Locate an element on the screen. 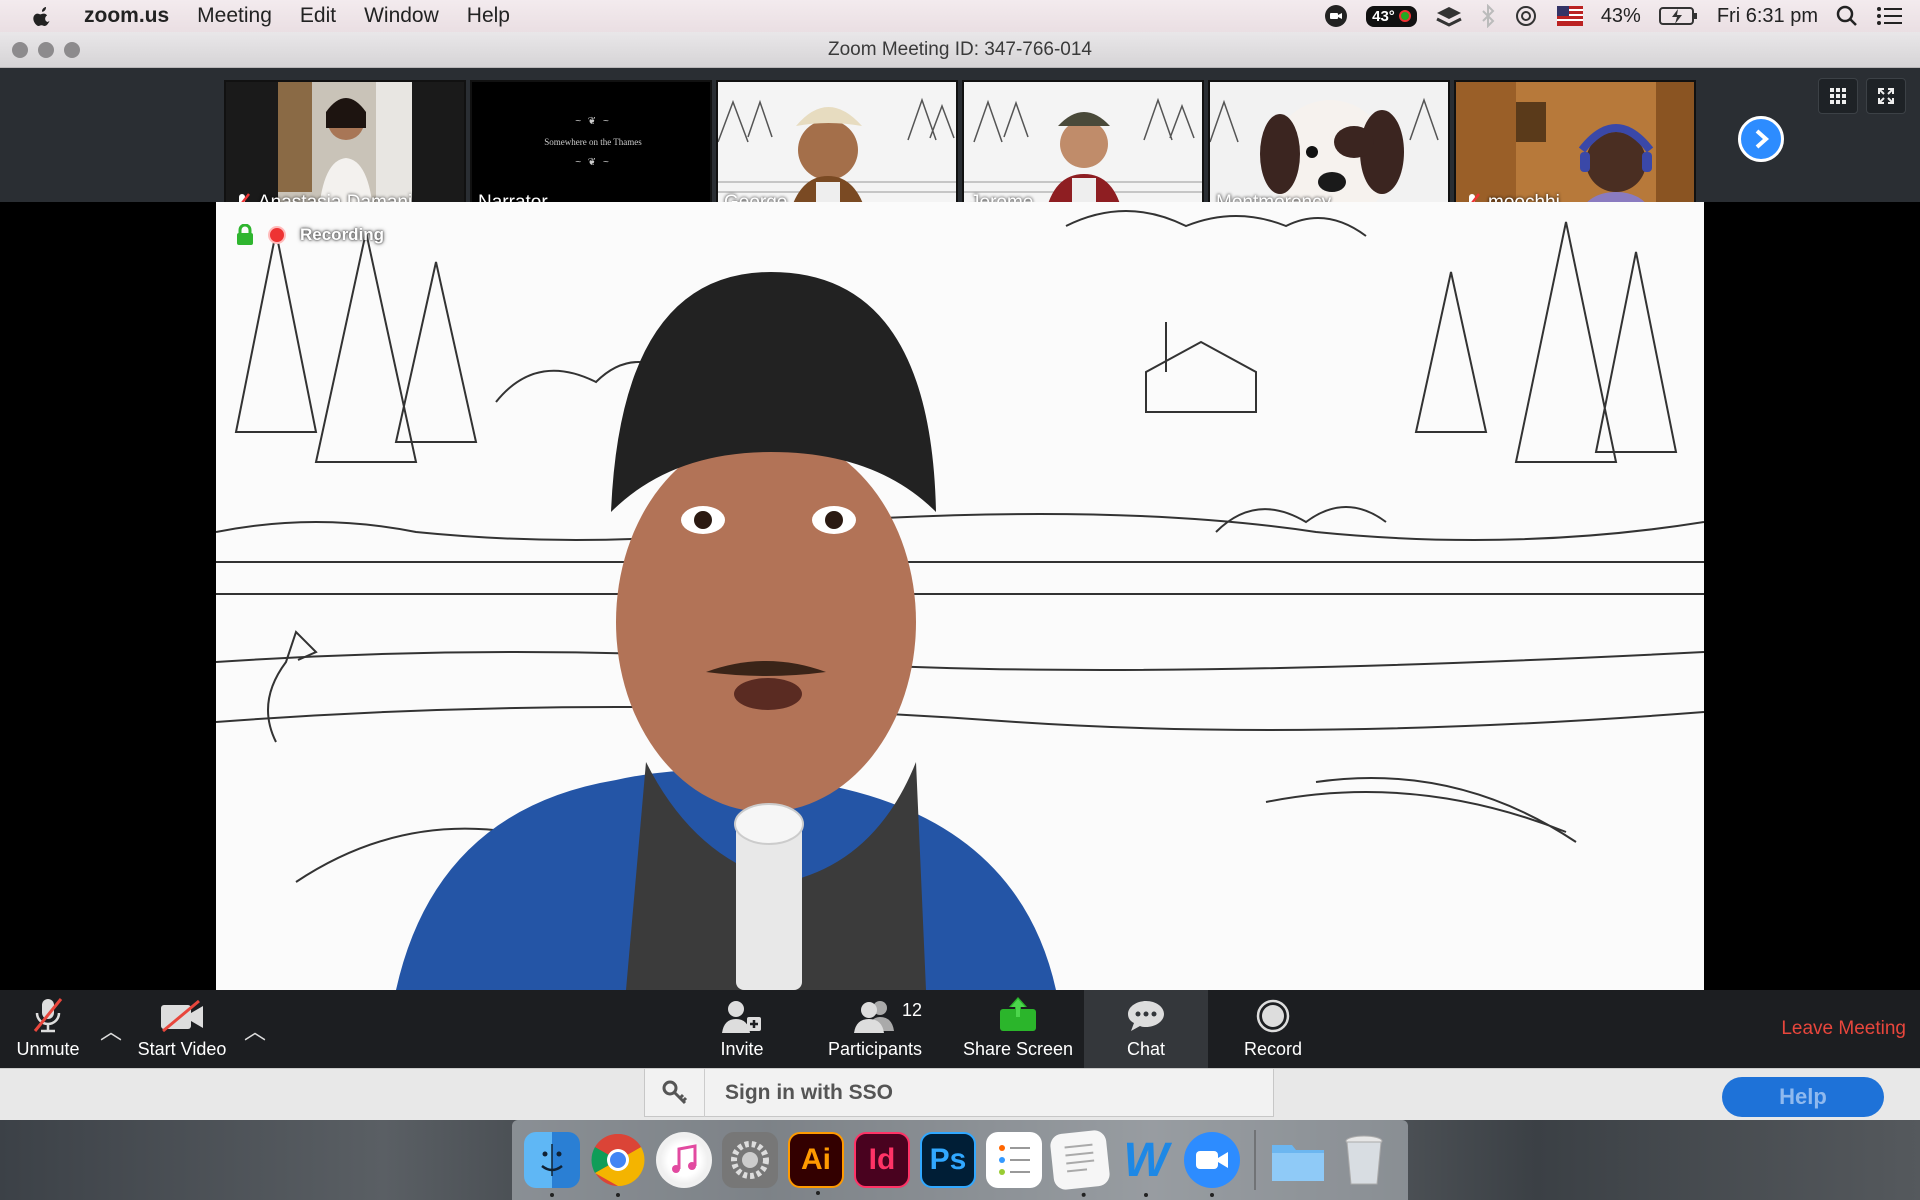  stack-icon is located at coordinates (1449, 16).